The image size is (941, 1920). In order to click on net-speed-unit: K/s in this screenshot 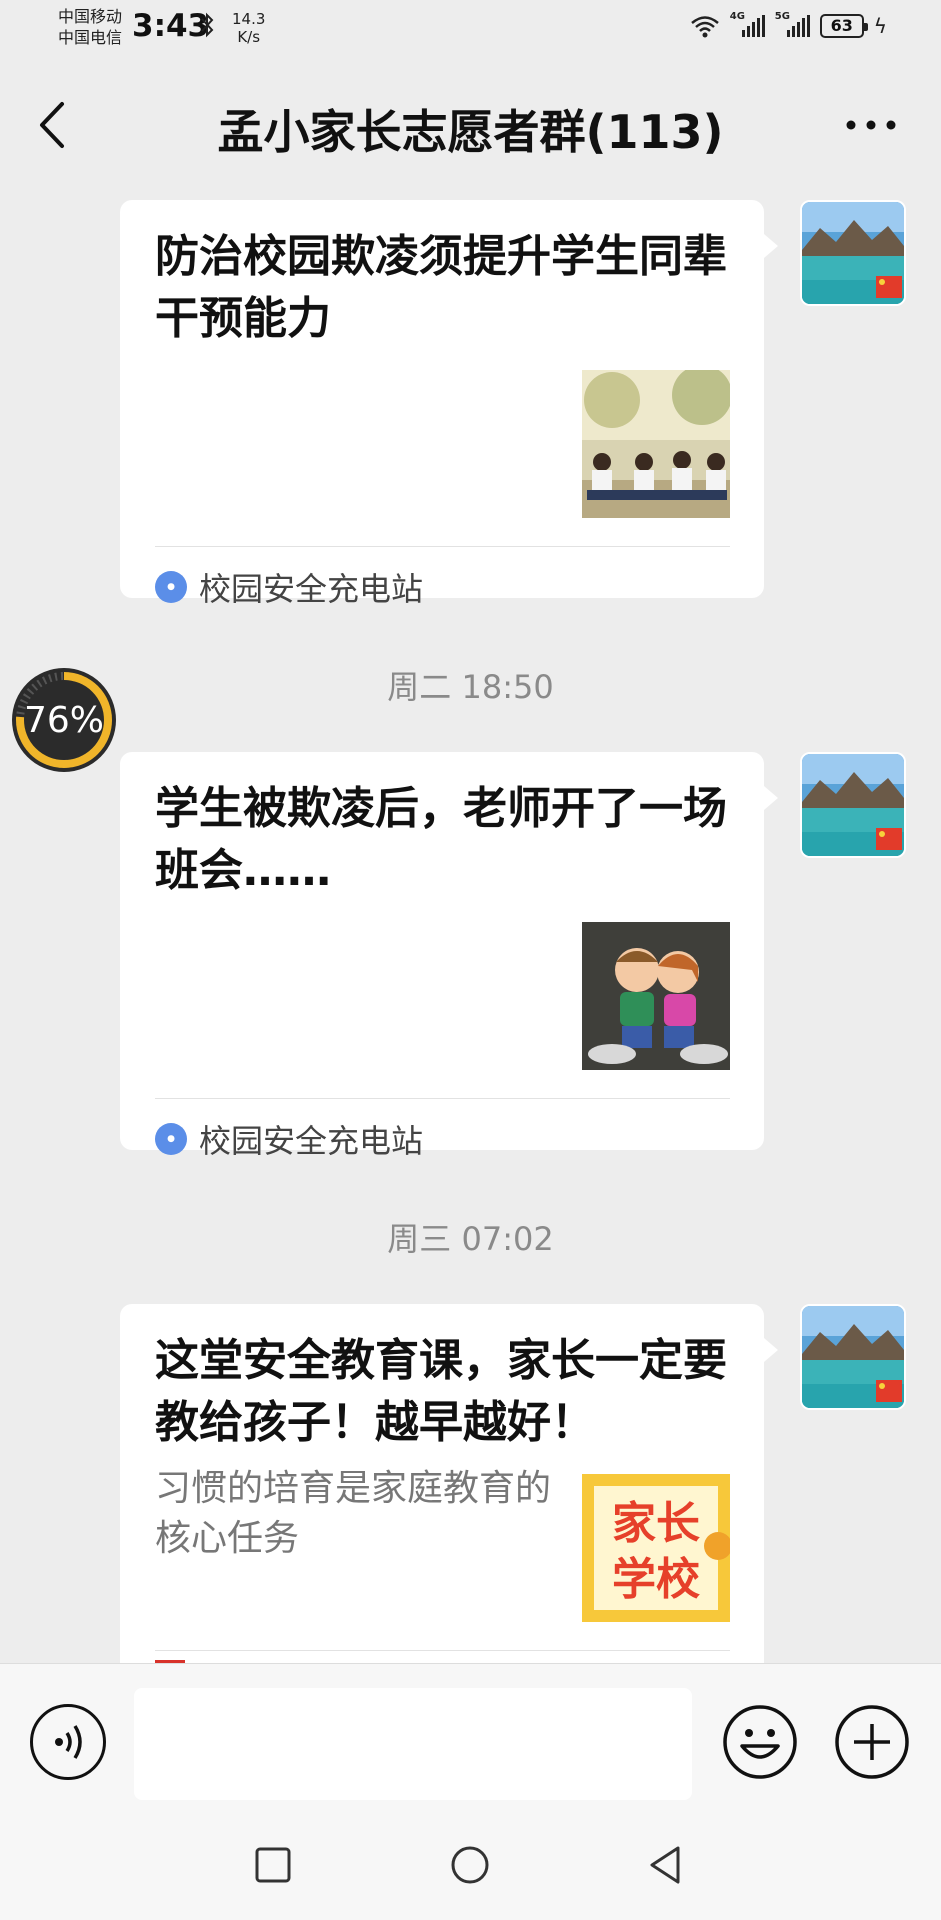, I will do `click(249, 37)`.